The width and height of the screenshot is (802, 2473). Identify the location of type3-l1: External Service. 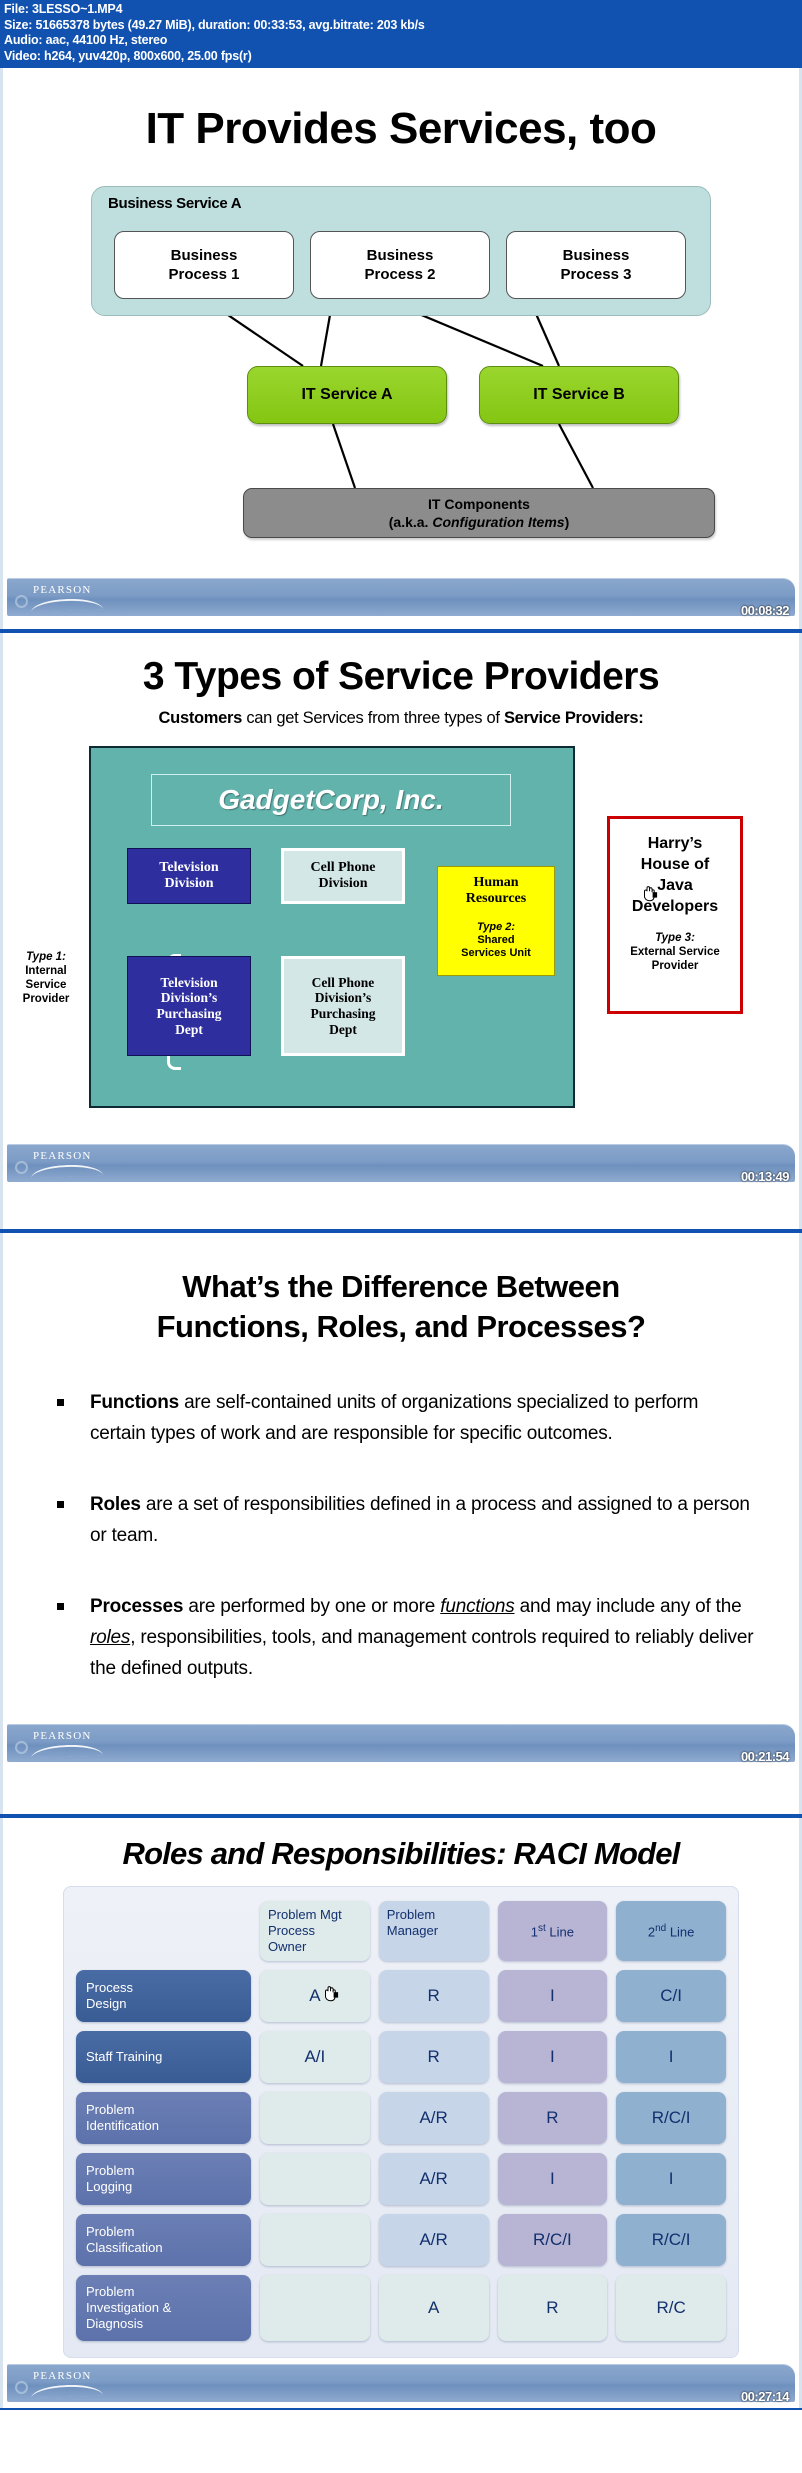
(675, 952).